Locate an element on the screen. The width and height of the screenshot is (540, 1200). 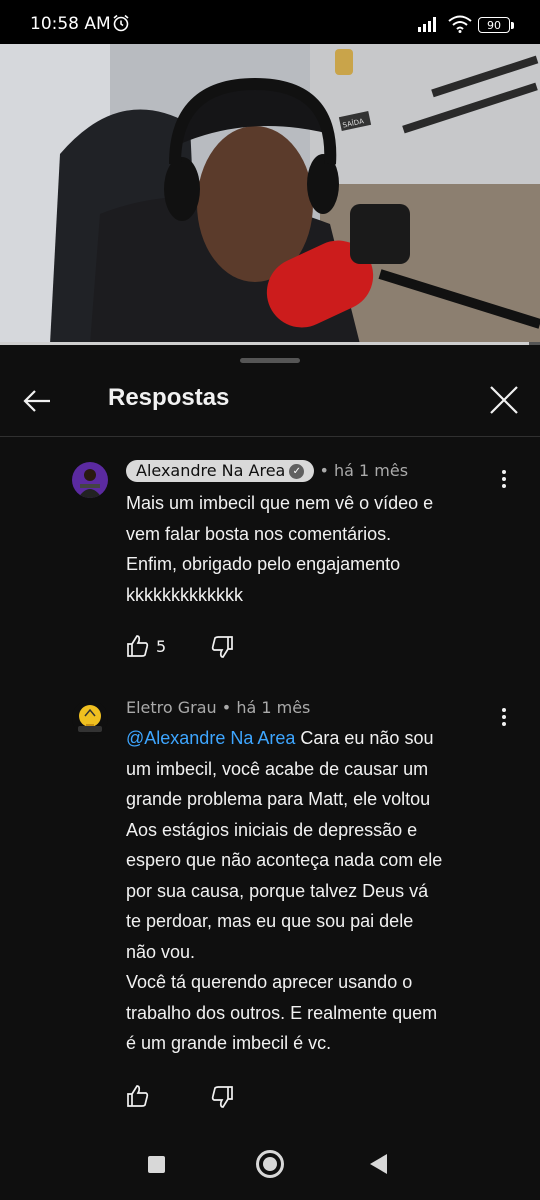
panel-header: Respostas is located at coordinates (270, 402).